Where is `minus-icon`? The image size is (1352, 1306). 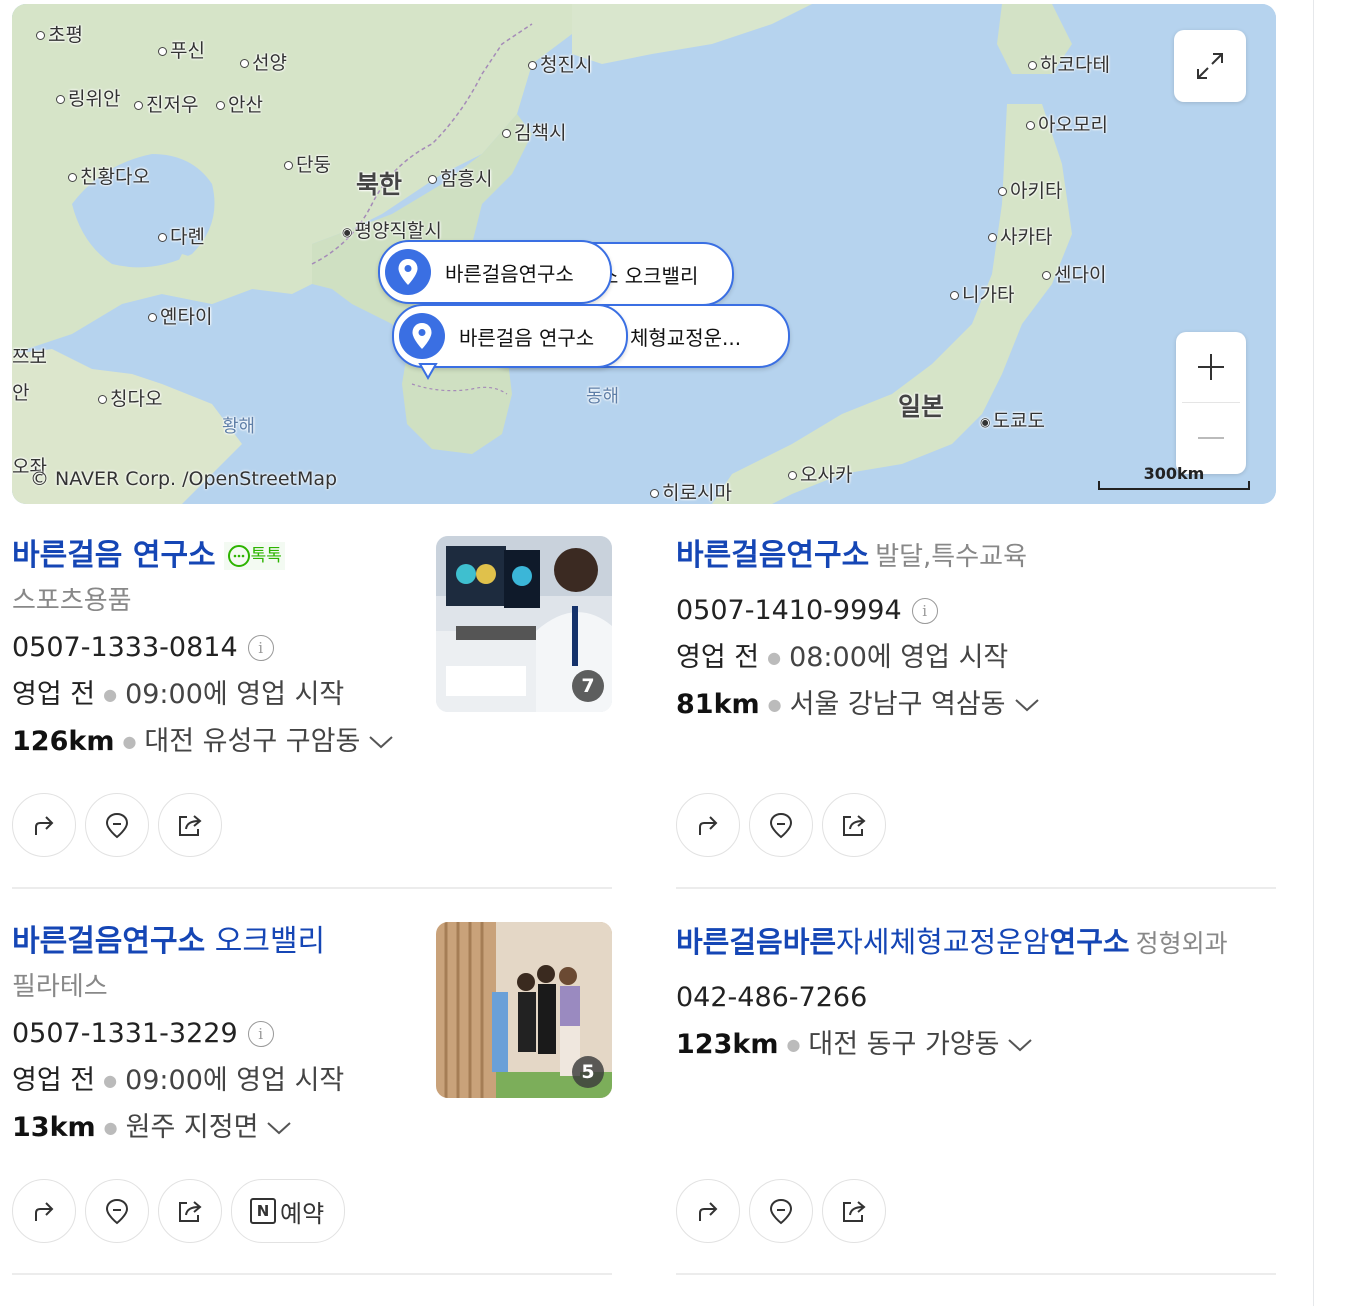 minus-icon is located at coordinates (1211, 438).